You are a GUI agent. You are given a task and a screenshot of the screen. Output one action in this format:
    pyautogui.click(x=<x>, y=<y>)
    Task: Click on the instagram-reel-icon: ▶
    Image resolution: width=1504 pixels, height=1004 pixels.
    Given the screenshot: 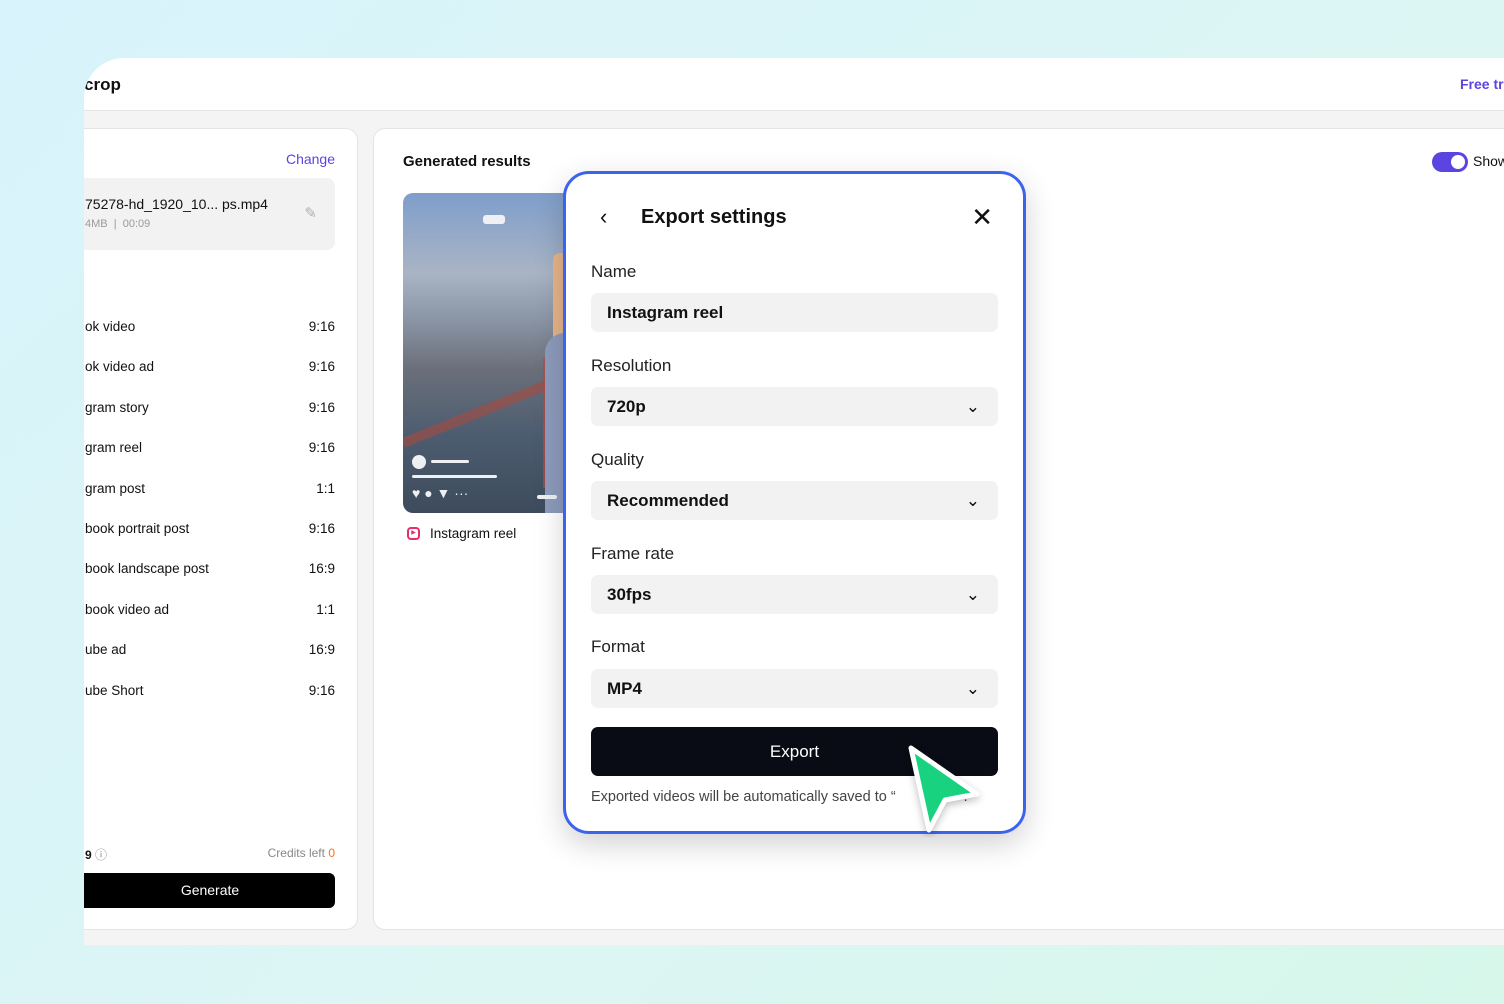 What is the action you would take?
    pyautogui.click(x=413, y=533)
    